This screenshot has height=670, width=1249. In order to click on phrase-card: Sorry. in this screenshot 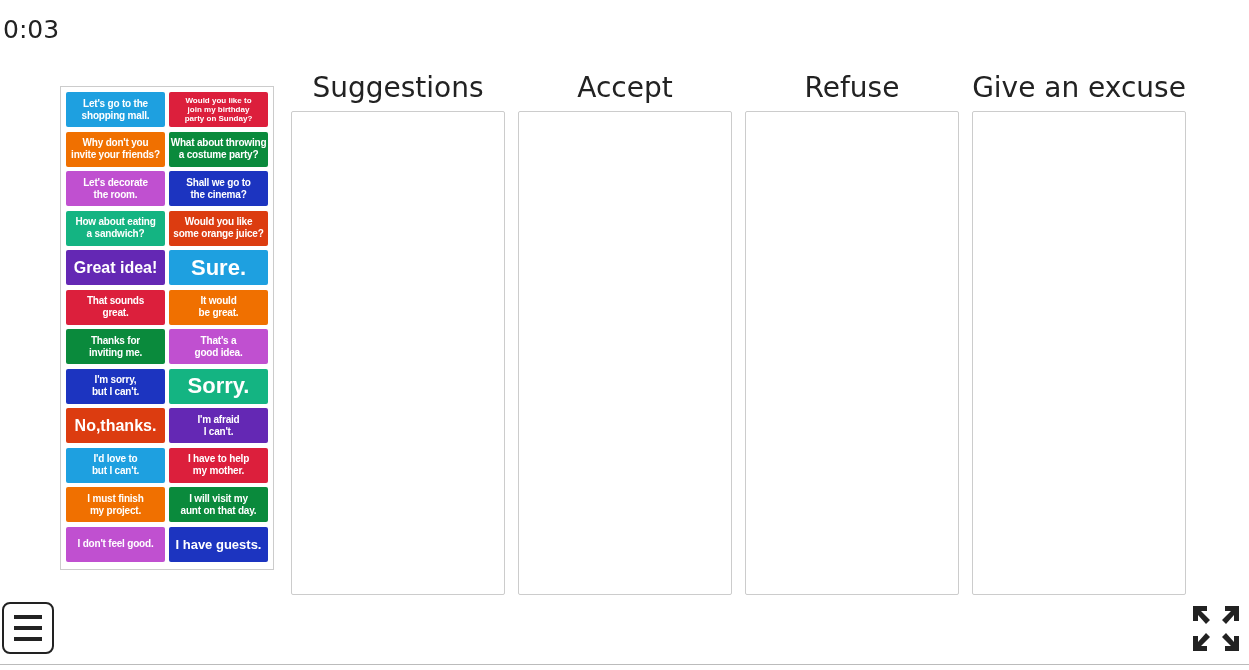, I will do `click(218, 386)`.